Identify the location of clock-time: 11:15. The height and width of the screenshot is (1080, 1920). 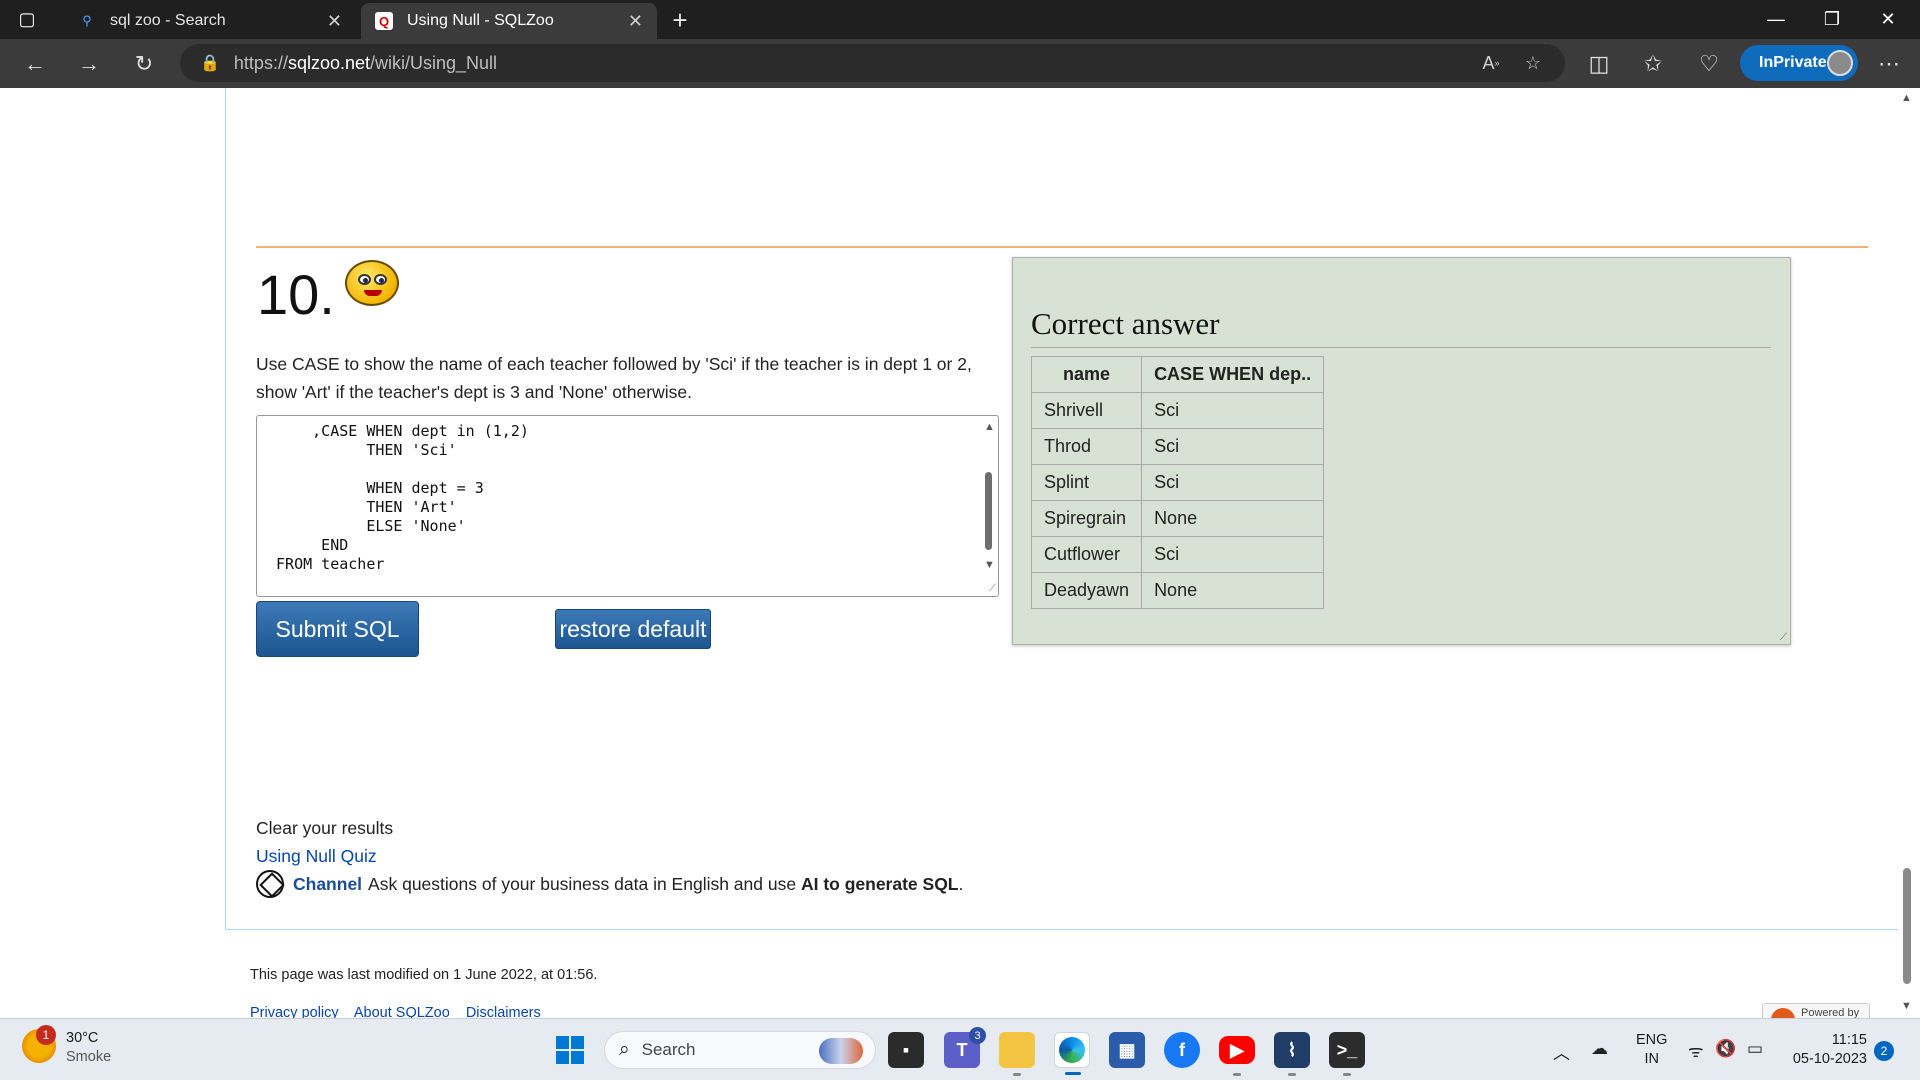
(1849, 1040).